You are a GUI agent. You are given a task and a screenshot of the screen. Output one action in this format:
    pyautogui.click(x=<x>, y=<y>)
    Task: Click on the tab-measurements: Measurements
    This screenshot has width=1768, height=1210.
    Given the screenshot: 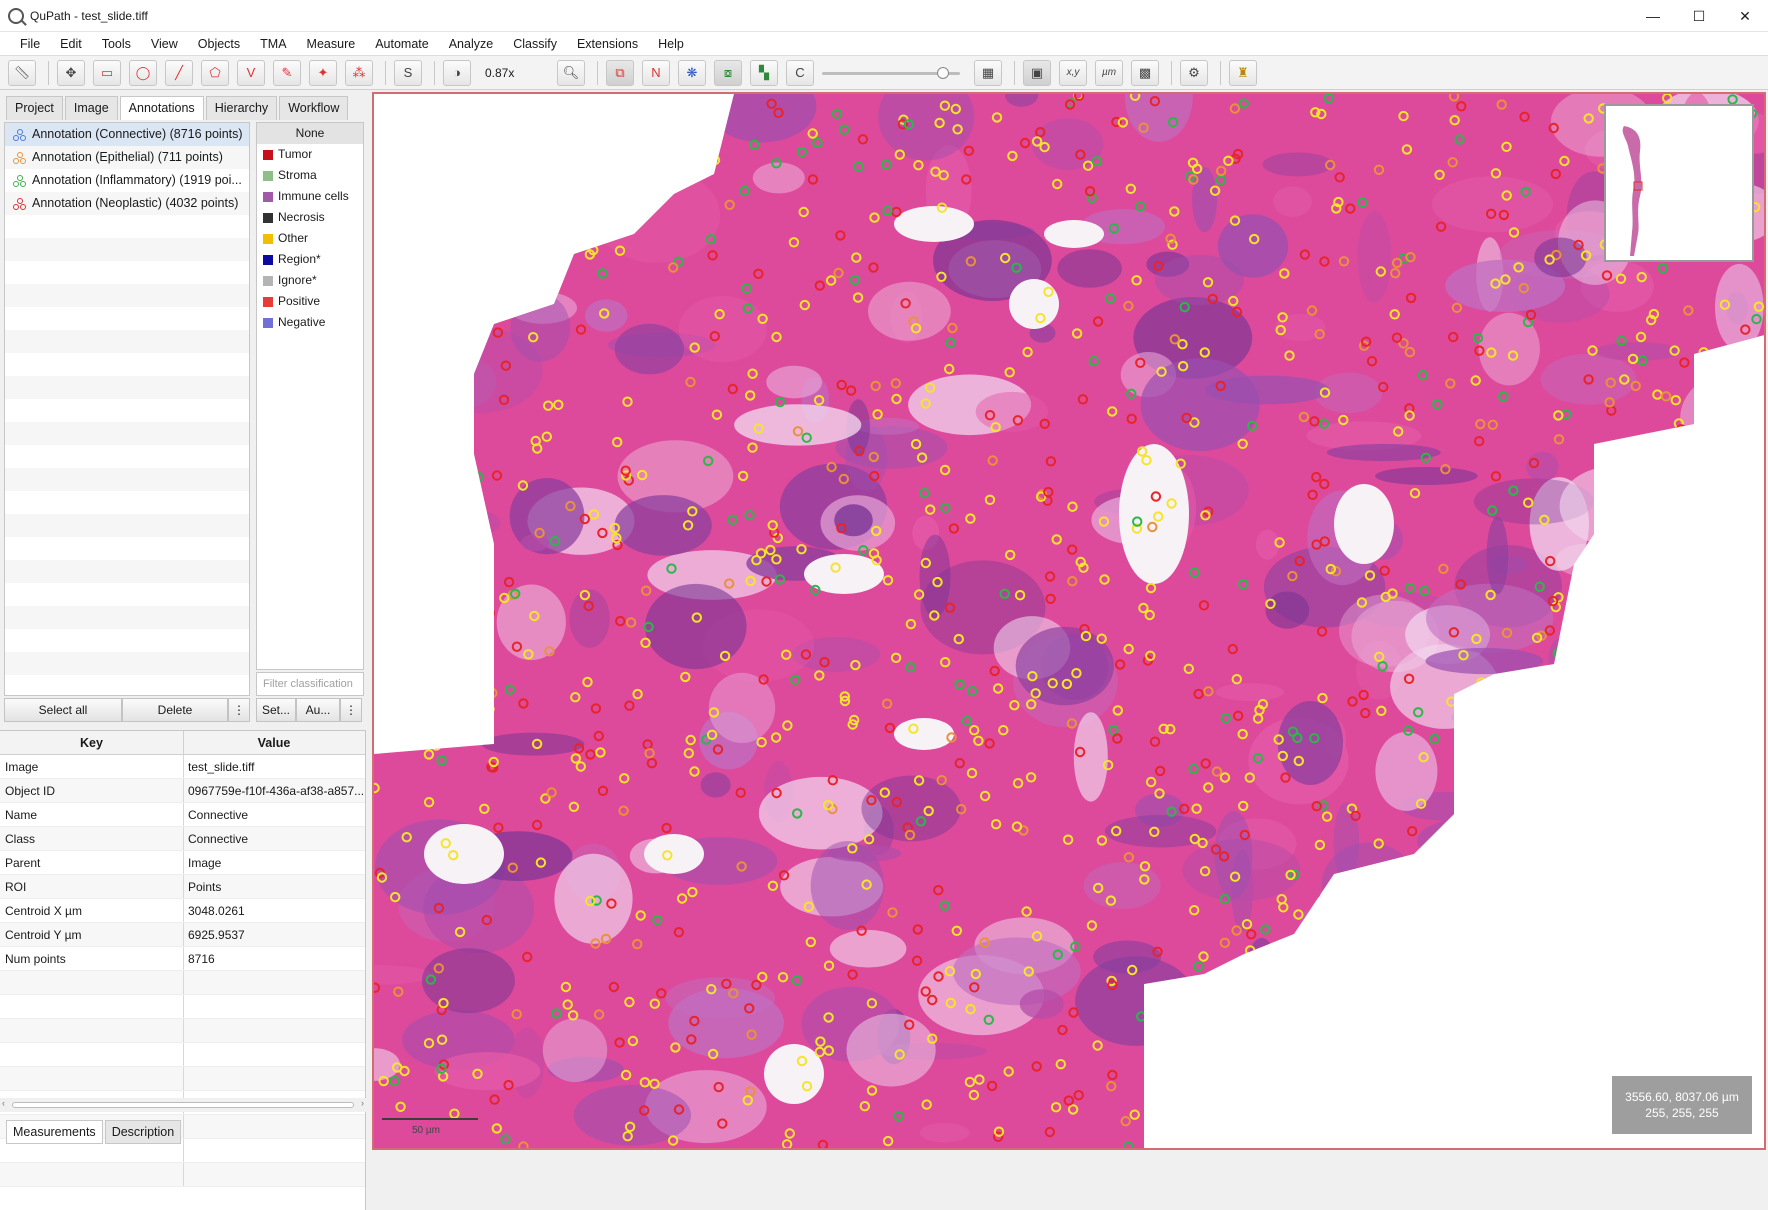 What is the action you would take?
    pyautogui.click(x=54, y=1132)
    